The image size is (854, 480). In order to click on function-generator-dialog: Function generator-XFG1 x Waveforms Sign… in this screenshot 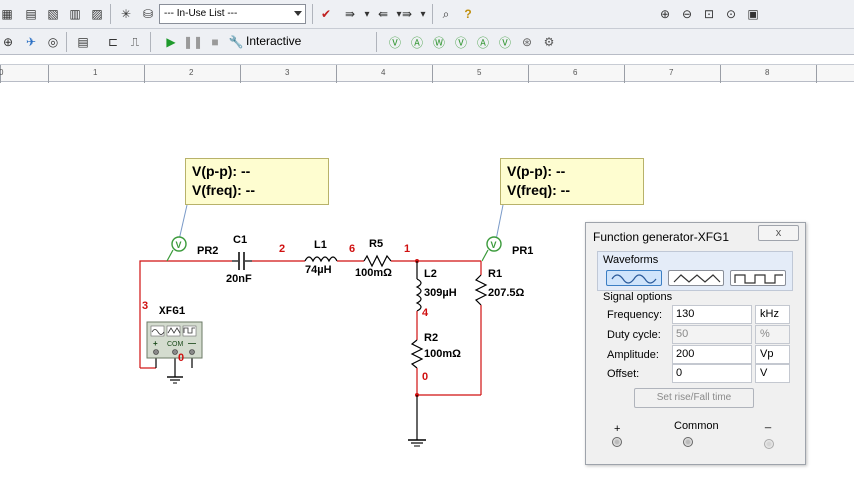, I will do `click(695, 343)`.